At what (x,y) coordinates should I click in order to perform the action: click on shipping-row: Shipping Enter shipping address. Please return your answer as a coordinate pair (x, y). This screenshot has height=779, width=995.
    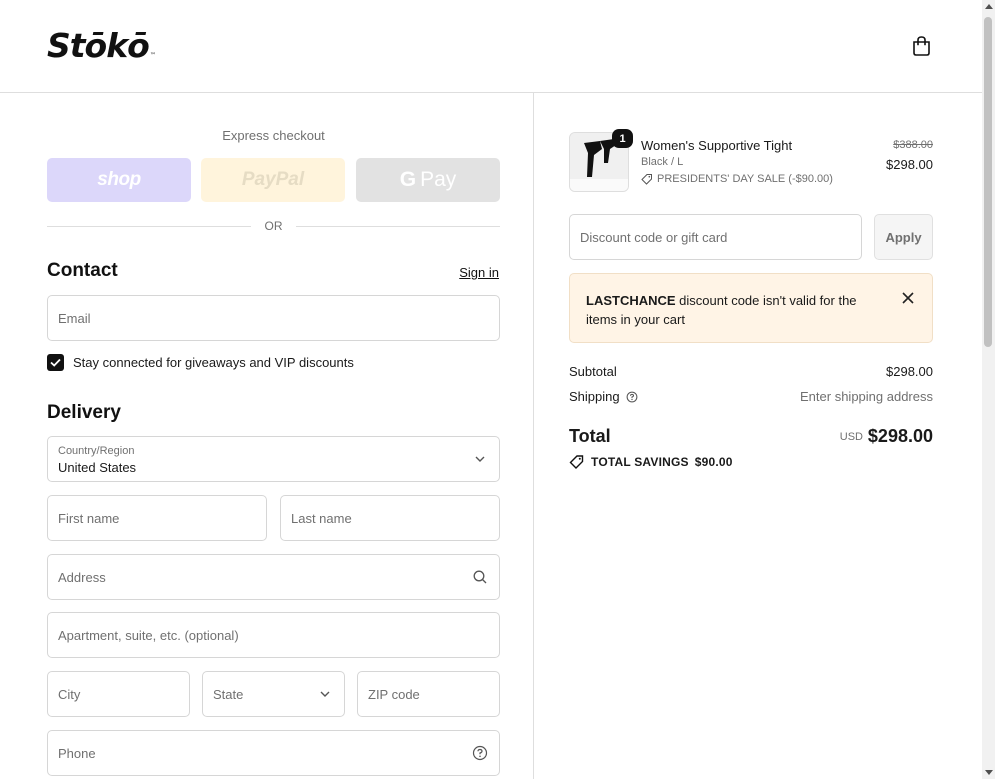
    Looking at the image, I should click on (751, 398).